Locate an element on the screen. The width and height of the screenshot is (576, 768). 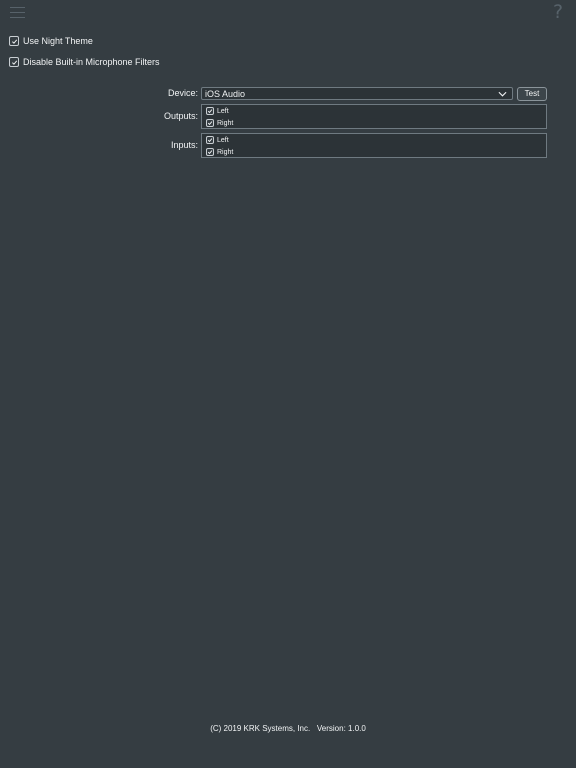
mic-filters-label: Disable Built-in Microphone Filters is located at coordinates (91, 62).